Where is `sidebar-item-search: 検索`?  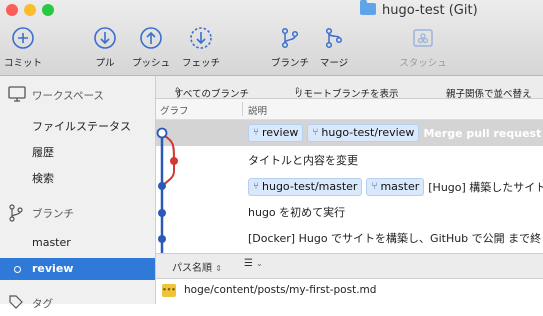
sidebar-item-search: 検索 is located at coordinates (77, 177).